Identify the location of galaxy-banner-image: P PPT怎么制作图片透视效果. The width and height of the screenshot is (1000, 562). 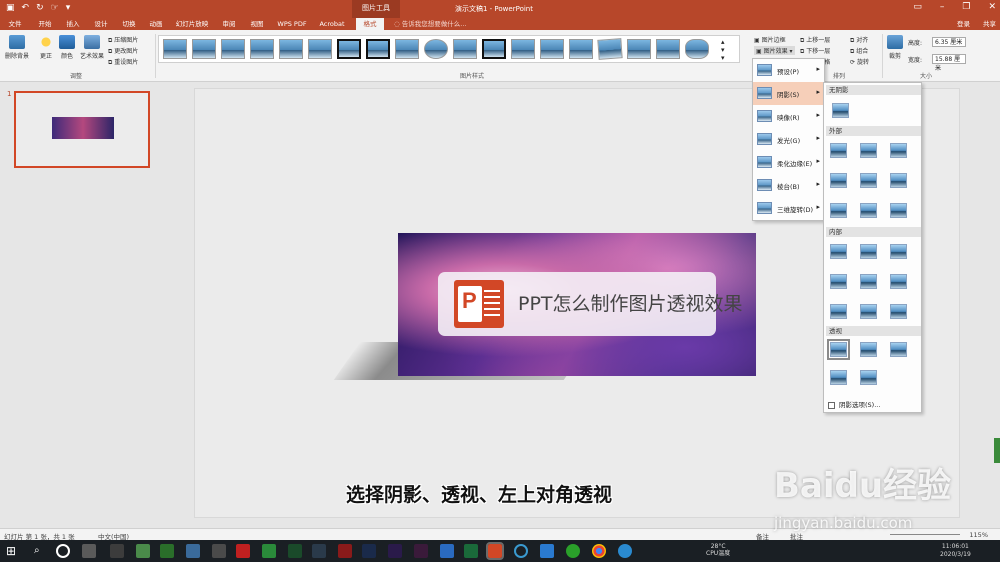
(577, 304).